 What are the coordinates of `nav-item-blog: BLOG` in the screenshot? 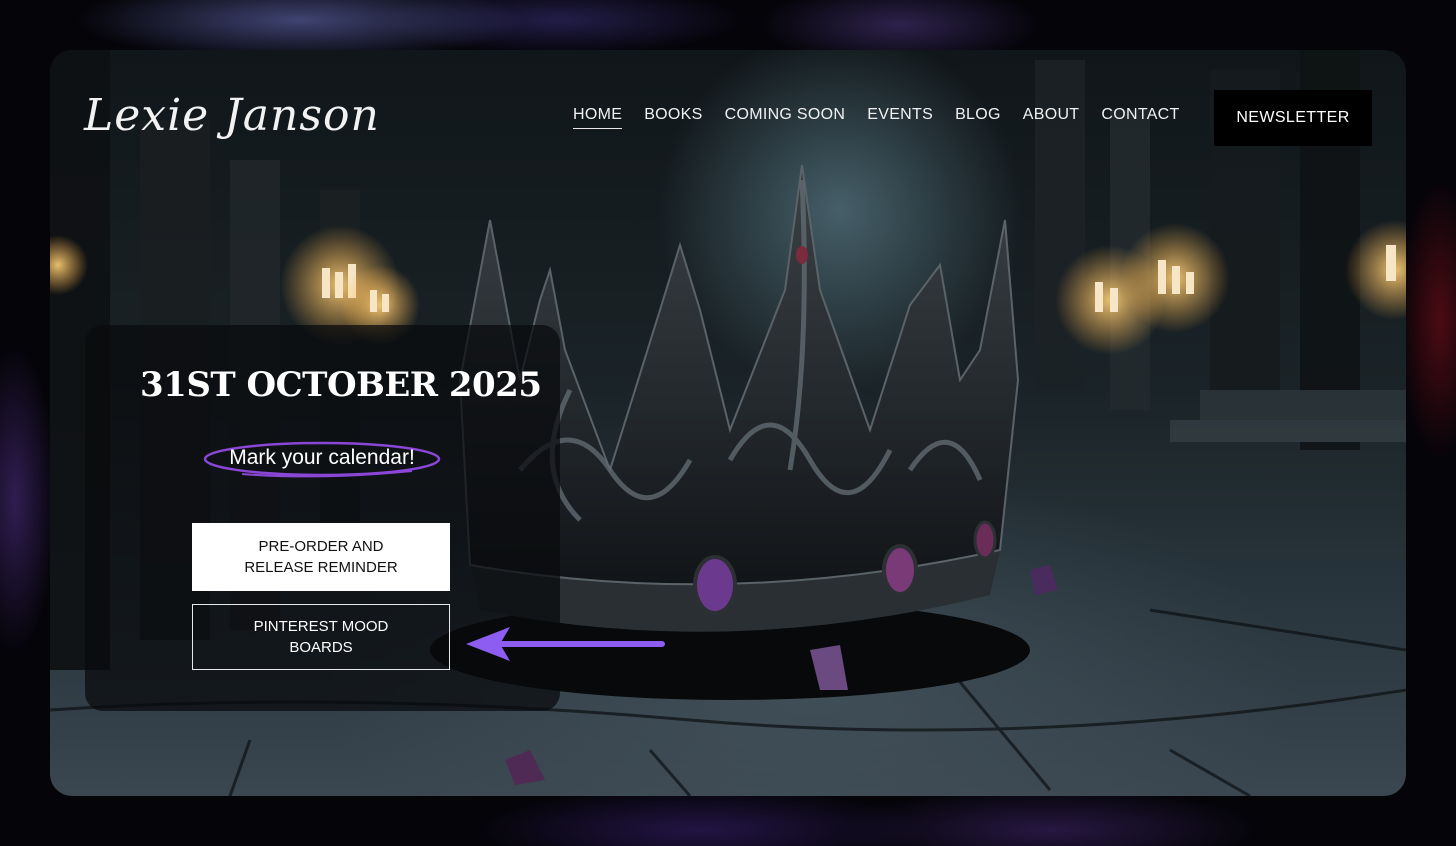 It's located at (978, 117).